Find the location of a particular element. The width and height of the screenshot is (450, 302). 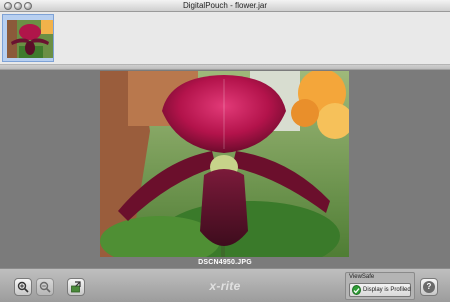

thumbnail-selected is located at coordinates (28, 38).